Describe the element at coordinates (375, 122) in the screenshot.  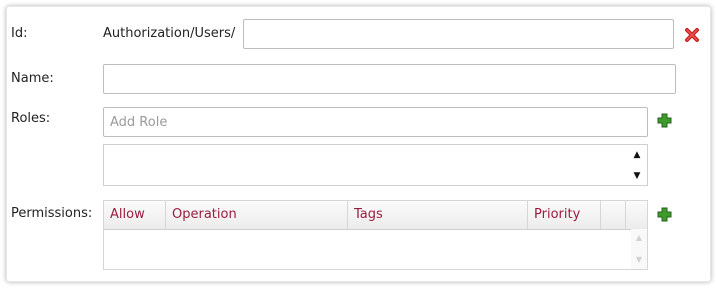
I see `add-role-input` at that location.